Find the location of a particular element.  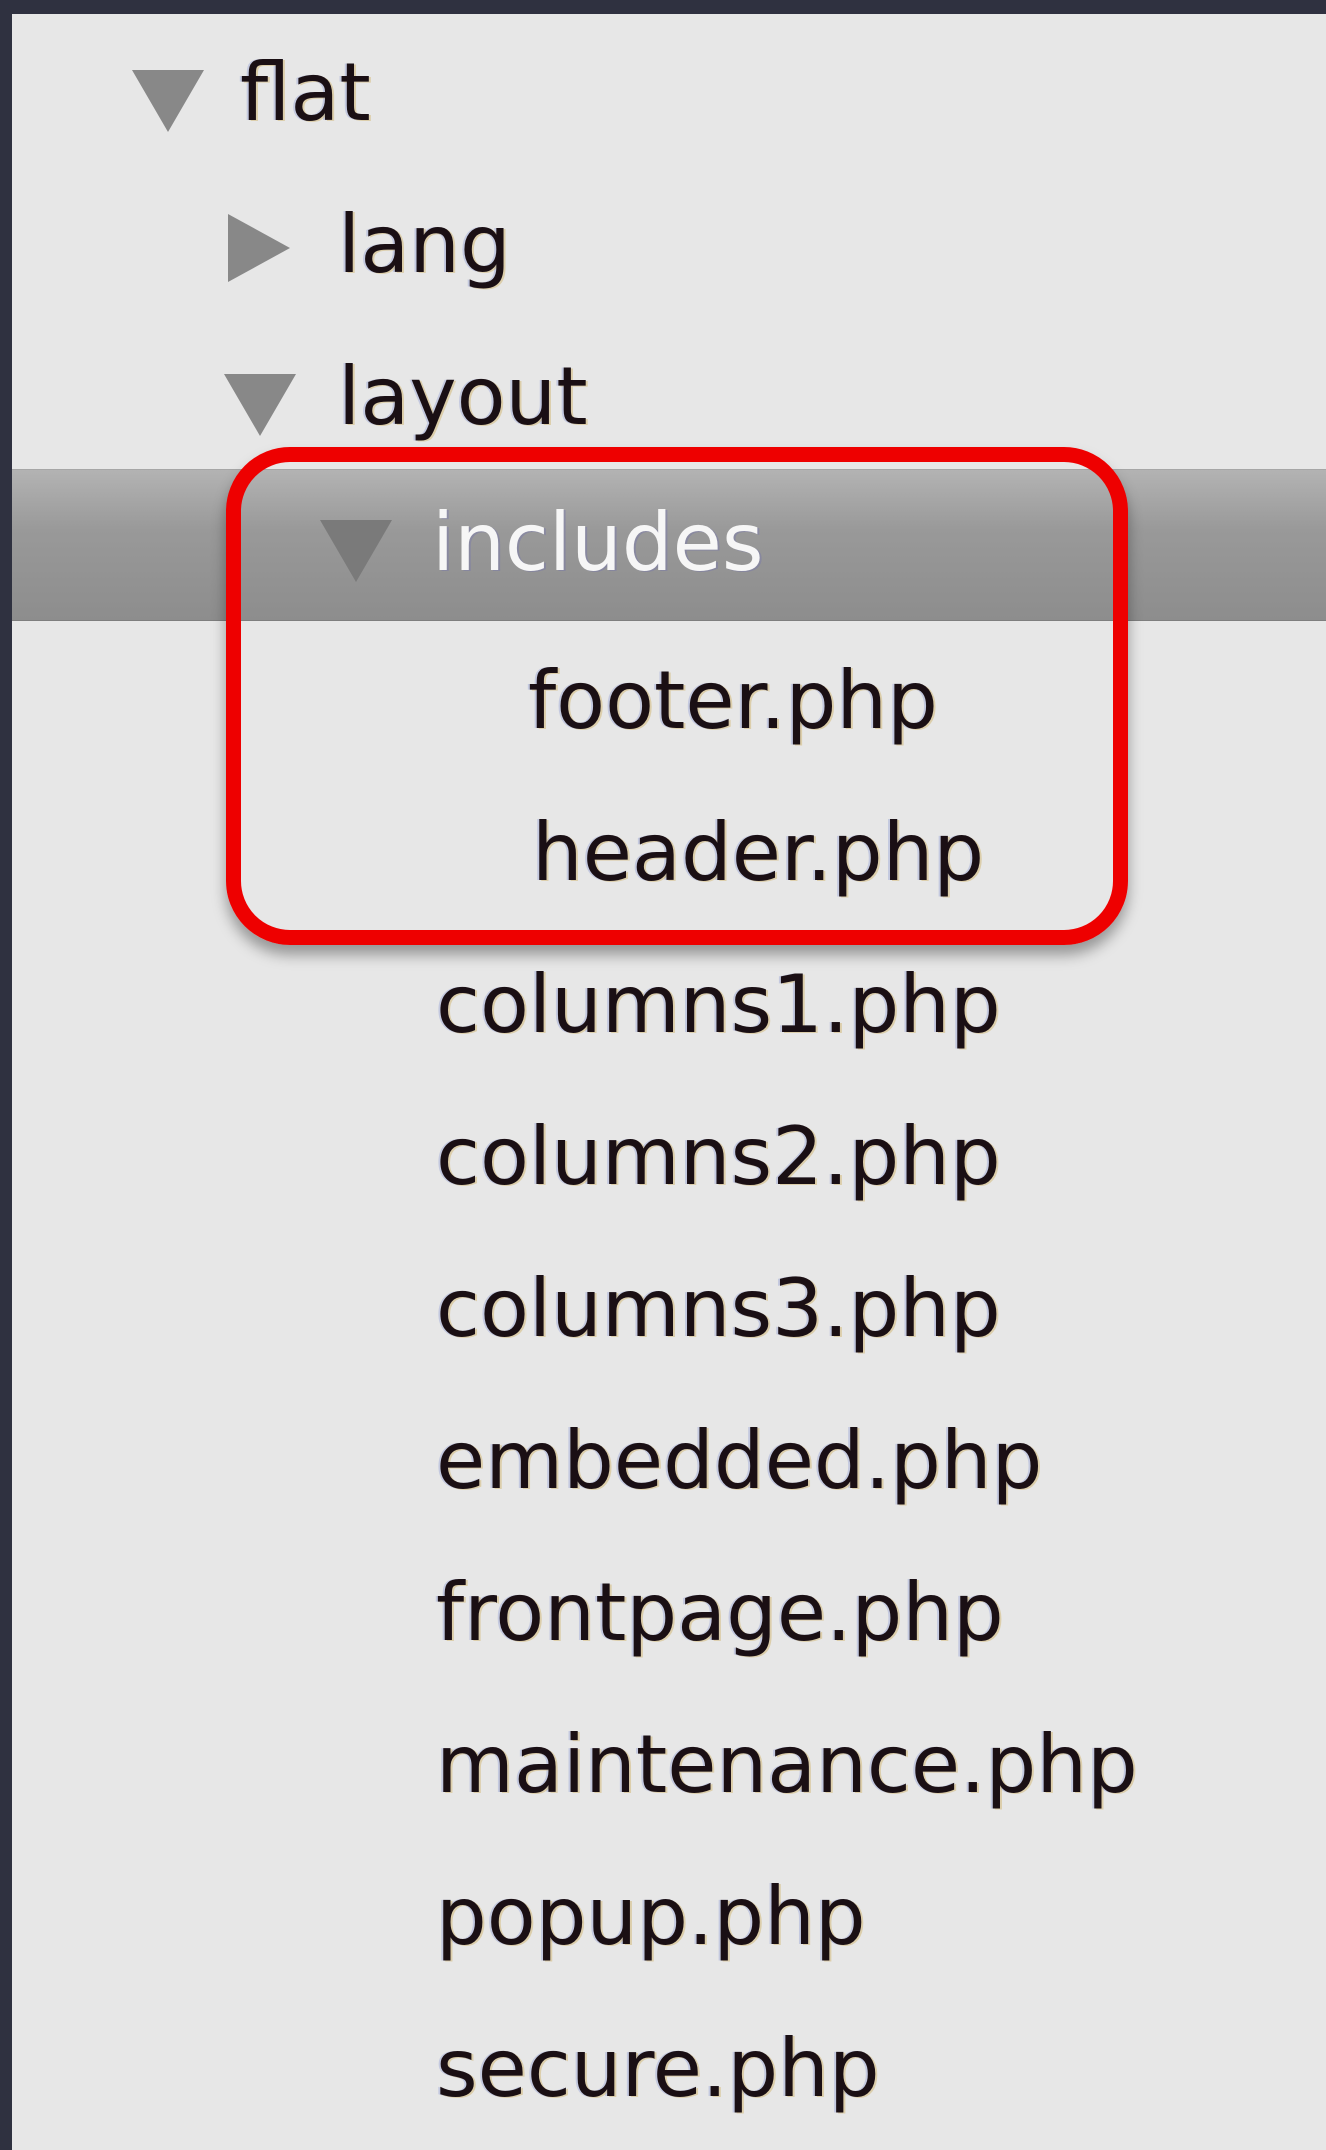

tree-item-label: columns1.php is located at coordinates (718, 1004).